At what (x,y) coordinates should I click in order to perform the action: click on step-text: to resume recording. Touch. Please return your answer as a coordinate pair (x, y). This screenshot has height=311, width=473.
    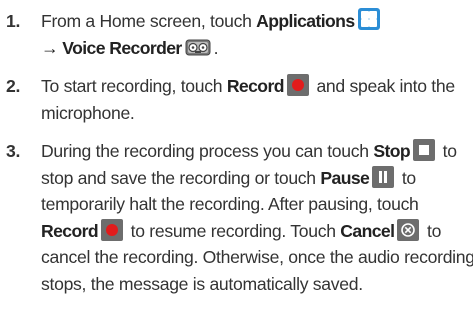
    Looking at the image, I should click on (233, 230).